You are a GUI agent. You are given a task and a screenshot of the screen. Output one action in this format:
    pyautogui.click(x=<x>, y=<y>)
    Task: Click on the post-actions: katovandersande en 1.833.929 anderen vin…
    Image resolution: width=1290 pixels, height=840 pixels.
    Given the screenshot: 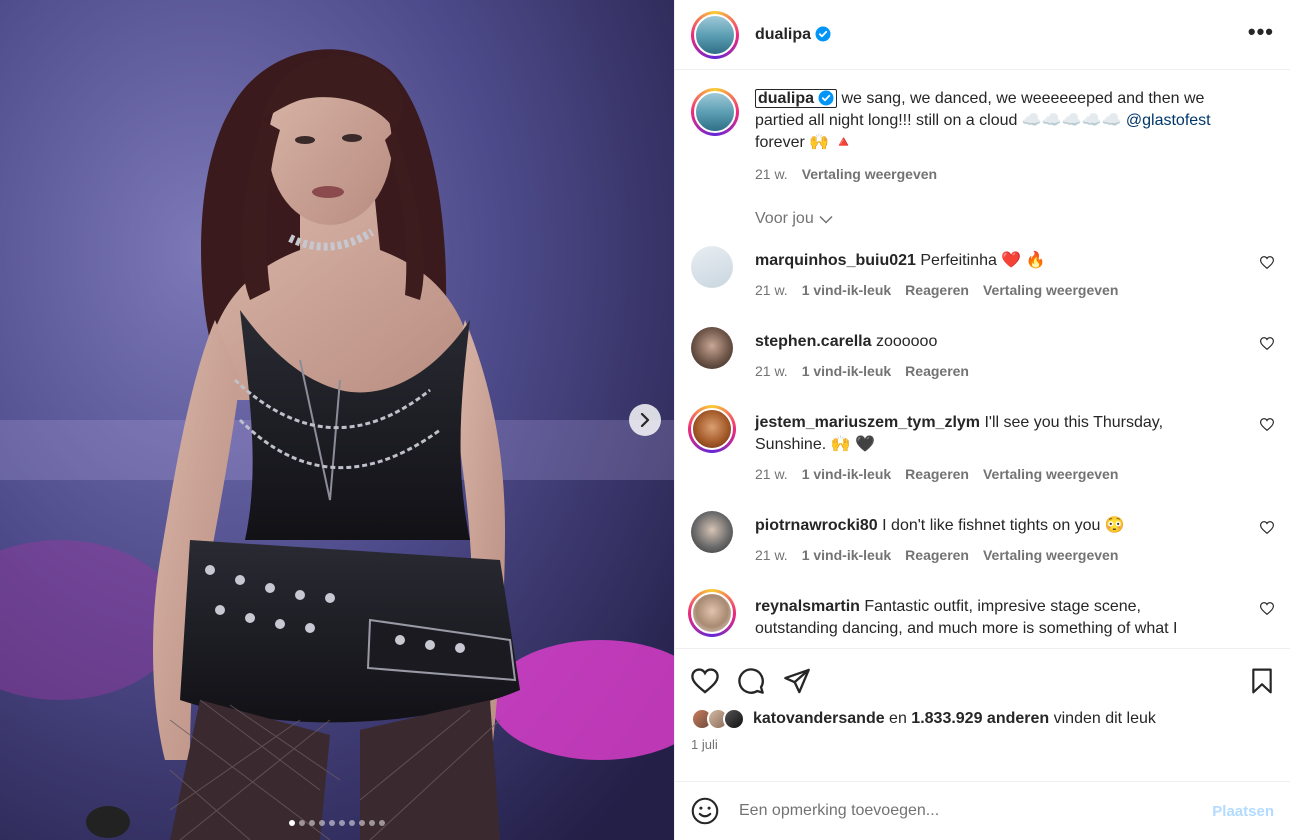 What is the action you would take?
    pyautogui.click(x=982, y=714)
    